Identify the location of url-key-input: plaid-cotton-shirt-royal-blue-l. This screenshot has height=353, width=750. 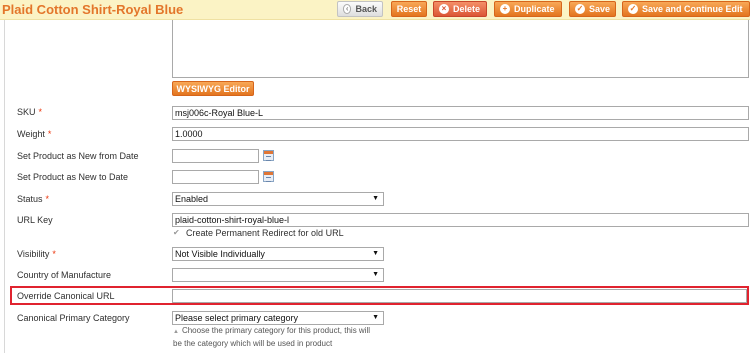
(460, 220).